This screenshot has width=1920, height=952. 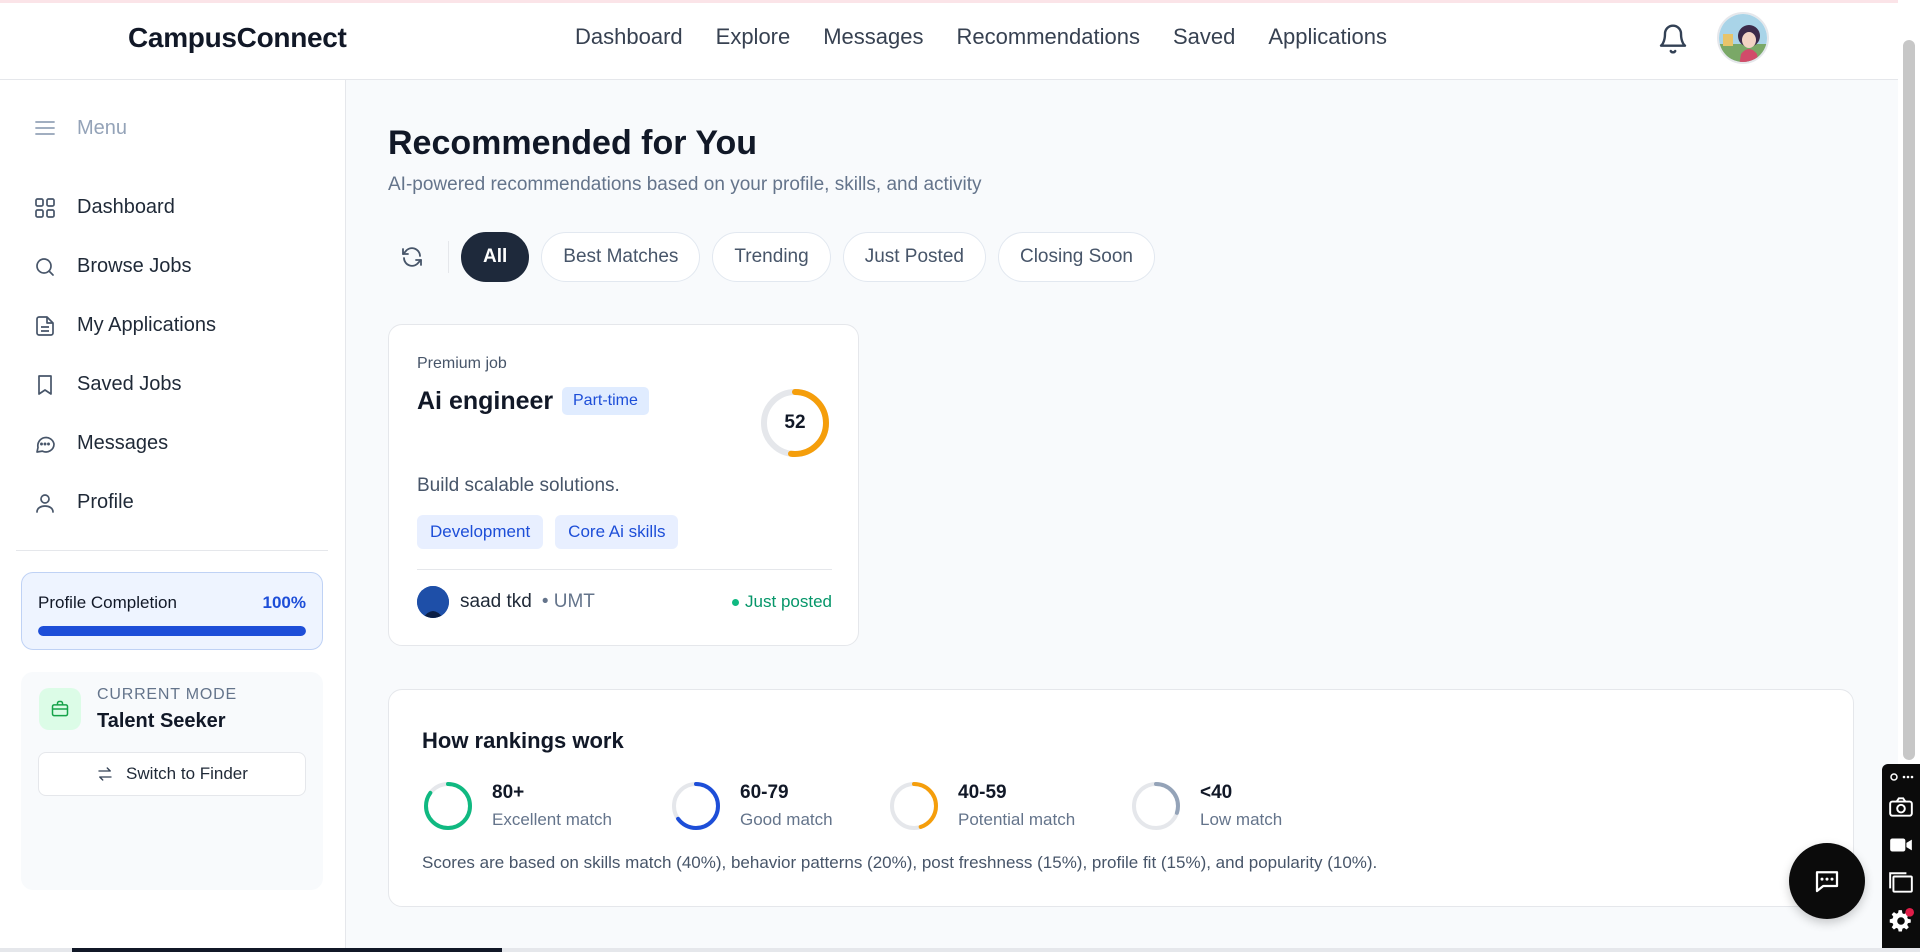 What do you see at coordinates (753, 37) in the screenshot?
I see `nav-explore: Explore` at bounding box center [753, 37].